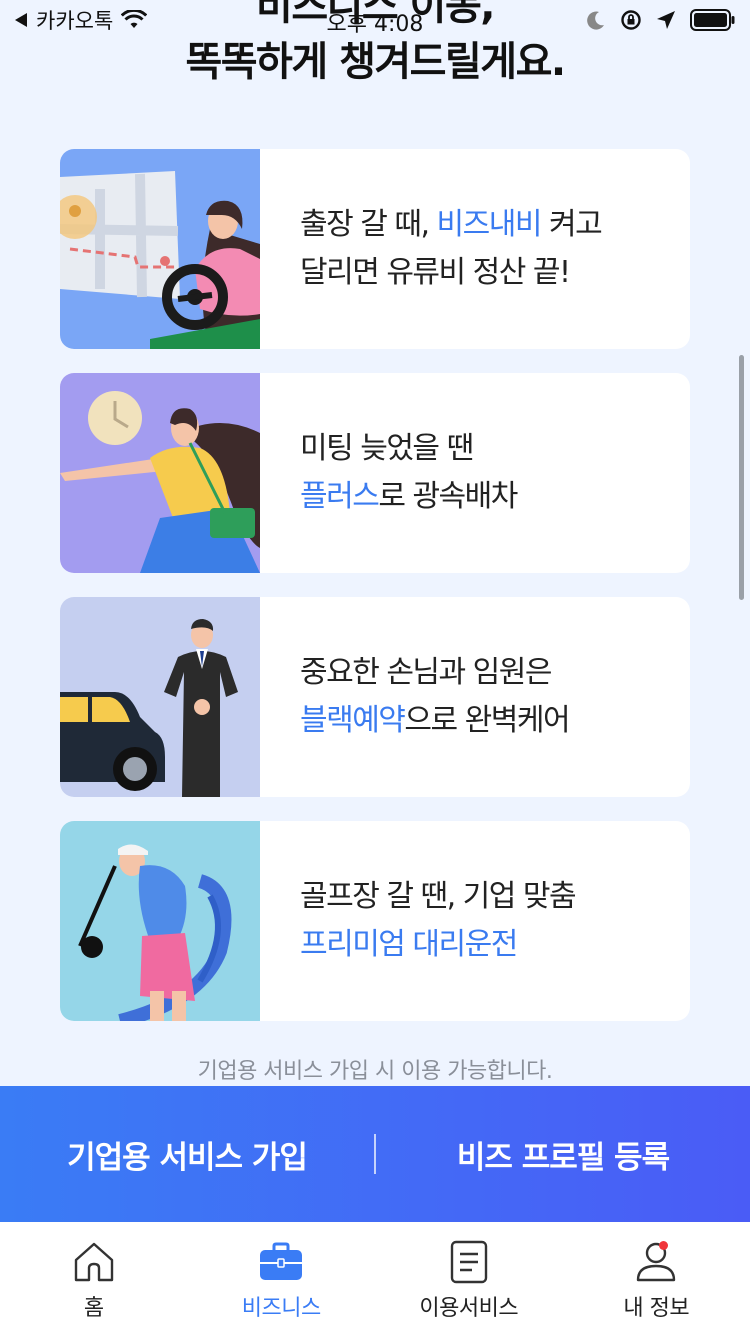 This screenshot has width=750, height=1334. I want to click on plus-text: 미팅 늦었을 땐 플러스로 광속배차, so click(475, 473).